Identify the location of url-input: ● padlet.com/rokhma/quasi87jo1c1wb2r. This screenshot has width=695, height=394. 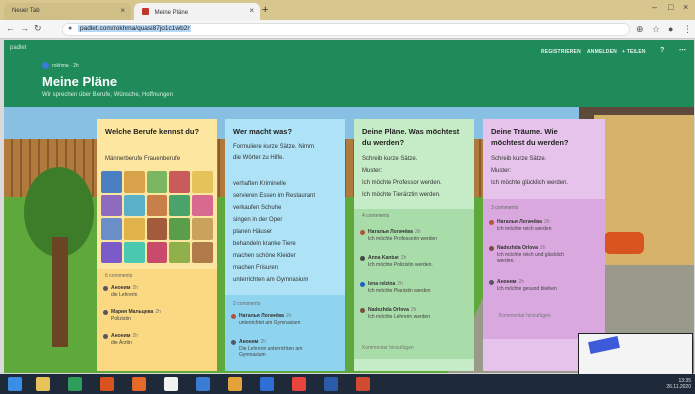
(346, 29).